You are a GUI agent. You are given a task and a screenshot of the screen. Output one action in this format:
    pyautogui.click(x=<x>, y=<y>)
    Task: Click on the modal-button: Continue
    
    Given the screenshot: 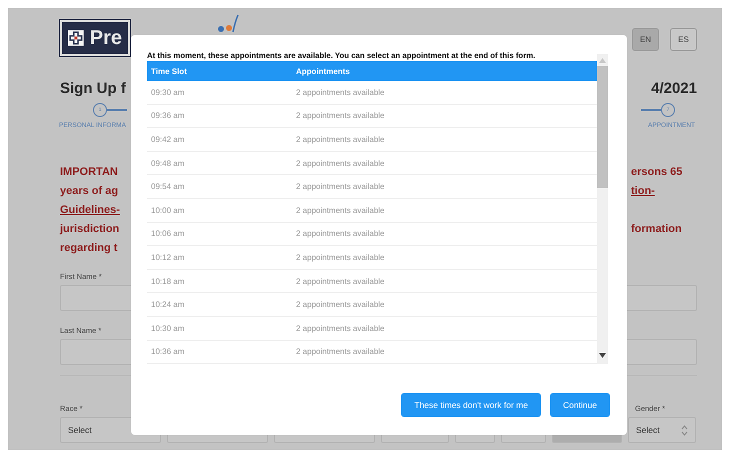 What is the action you would take?
    pyautogui.click(x=580, y=405)
    